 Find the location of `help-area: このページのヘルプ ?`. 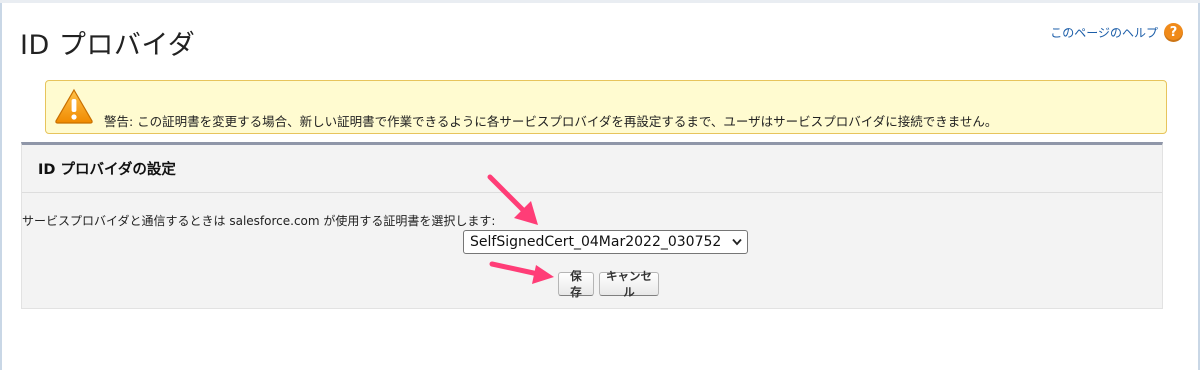

help-area: このページのヘルプ ? is located at coordinates (1116, 32).